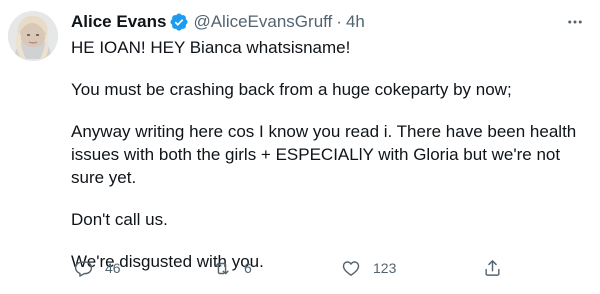  I want to click on share-icon, so click(492, 268).